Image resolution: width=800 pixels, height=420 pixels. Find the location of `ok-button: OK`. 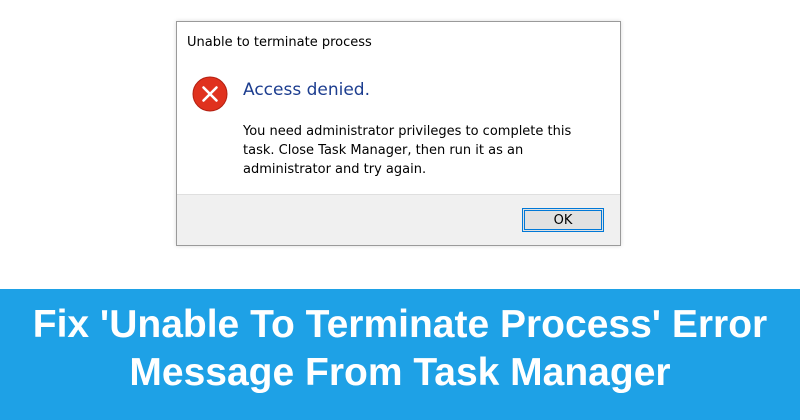

ok-button: OK is located at coordinates (563, 220).